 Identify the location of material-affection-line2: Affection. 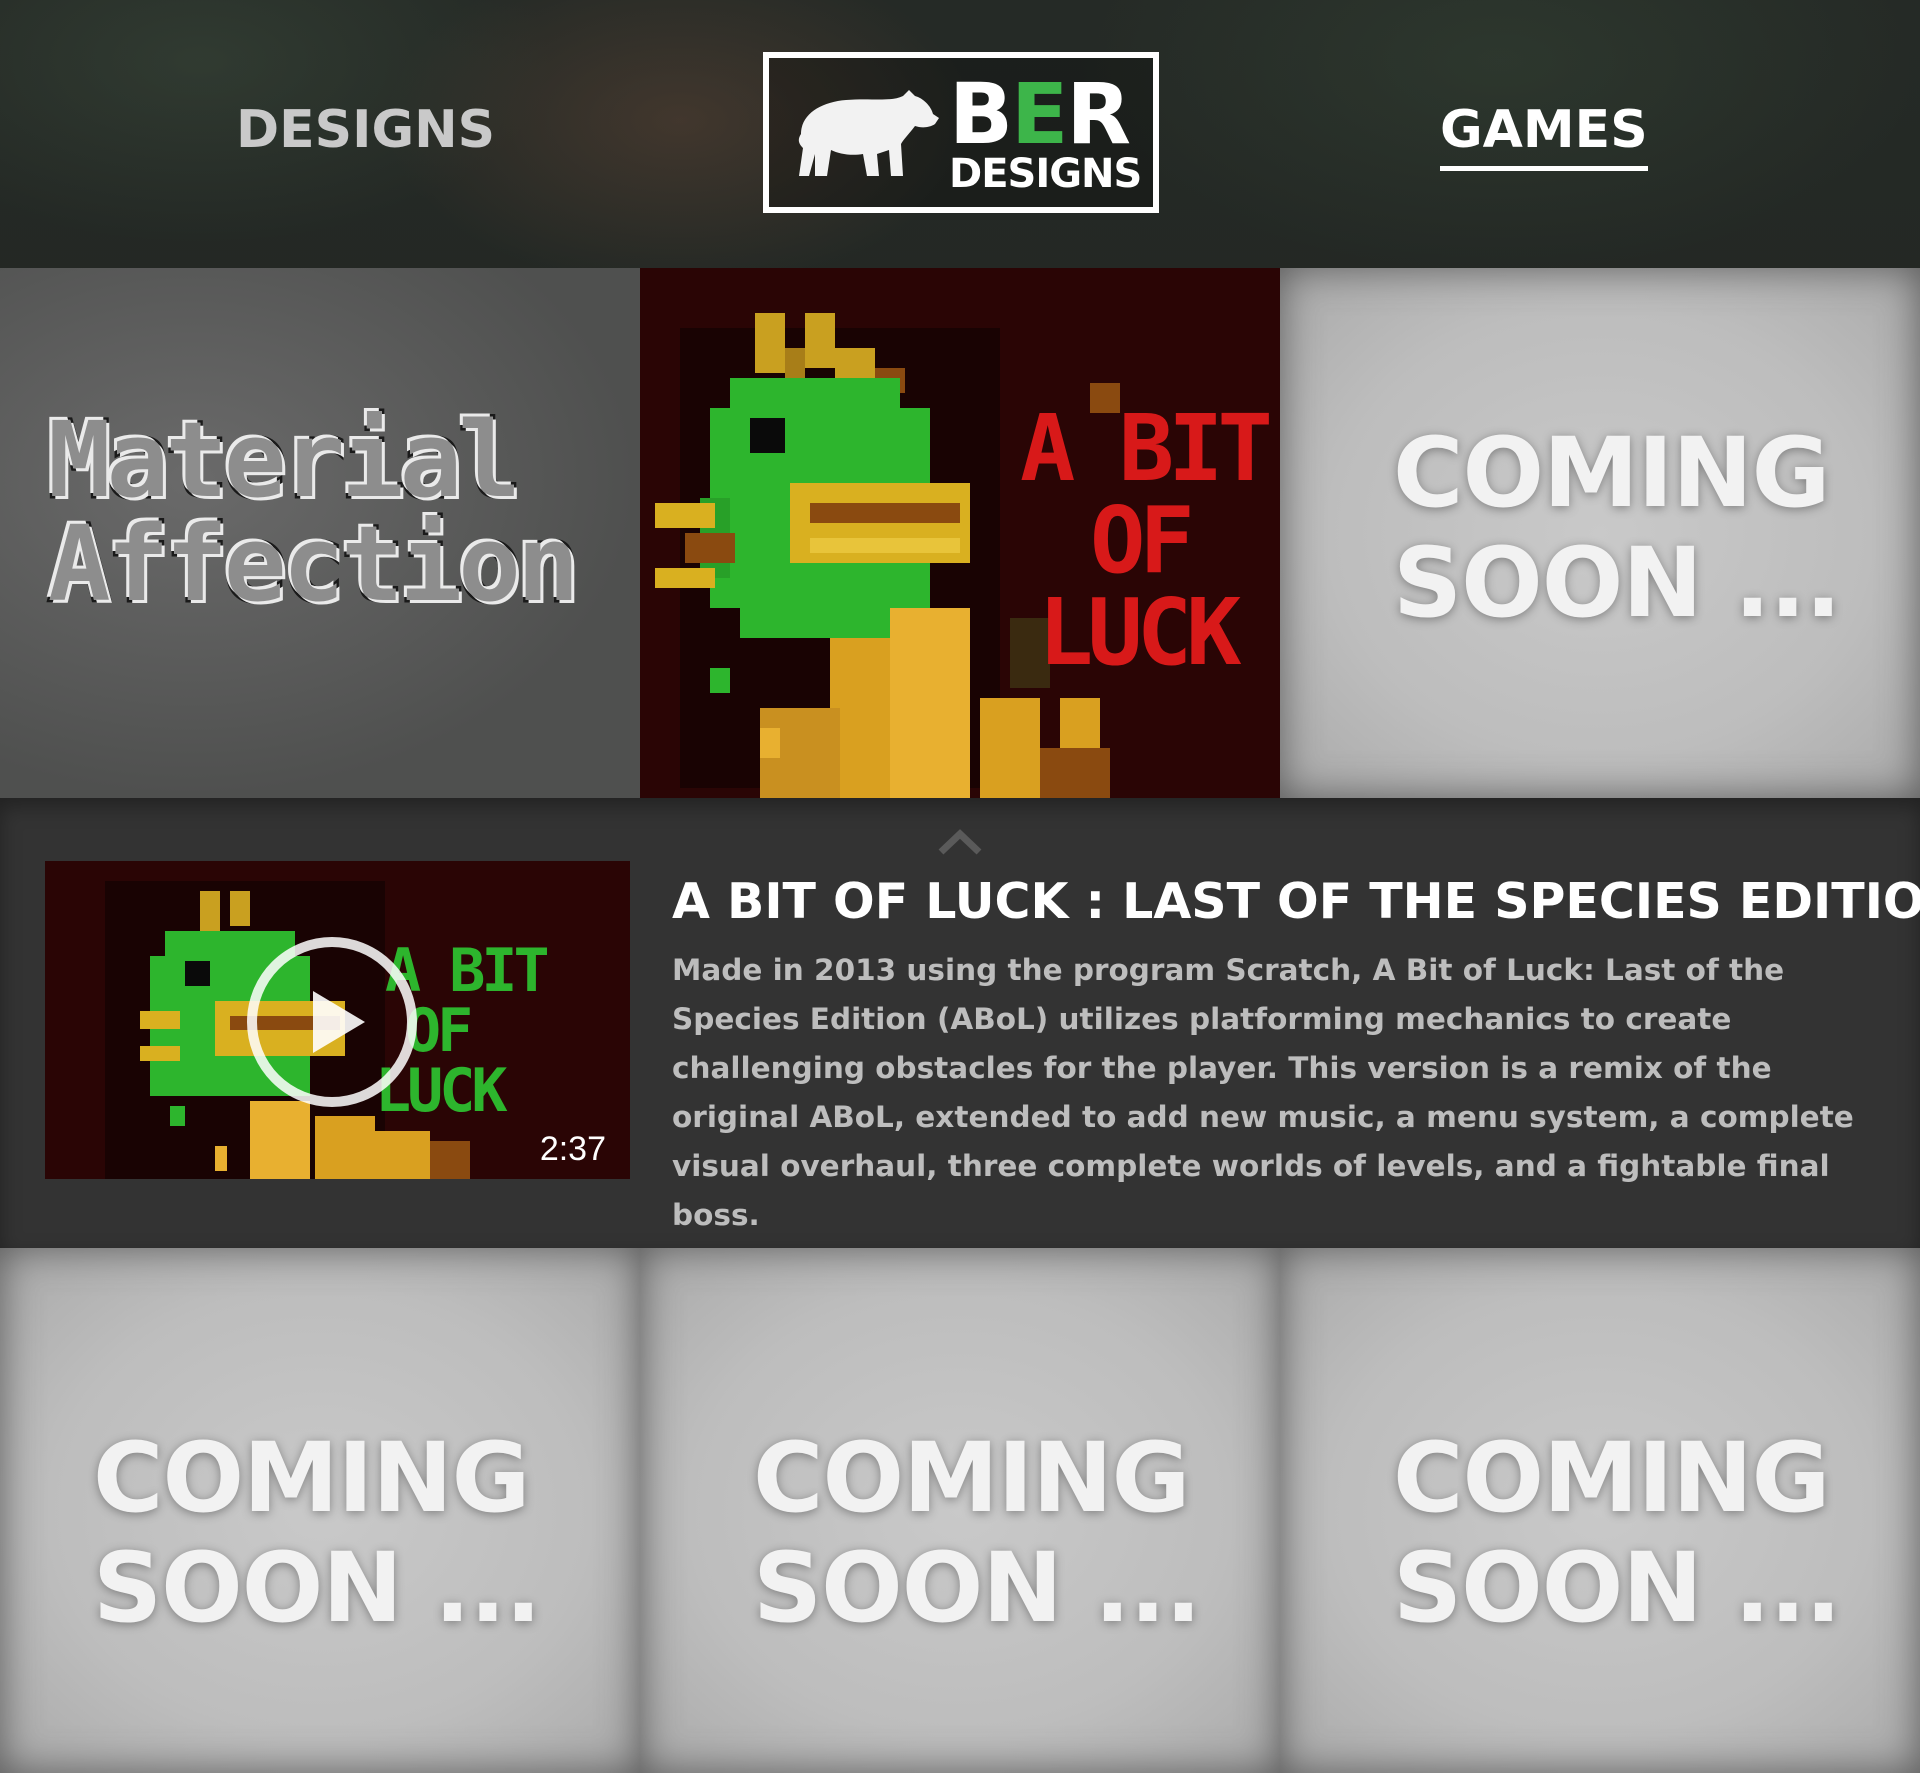
(314, 564).